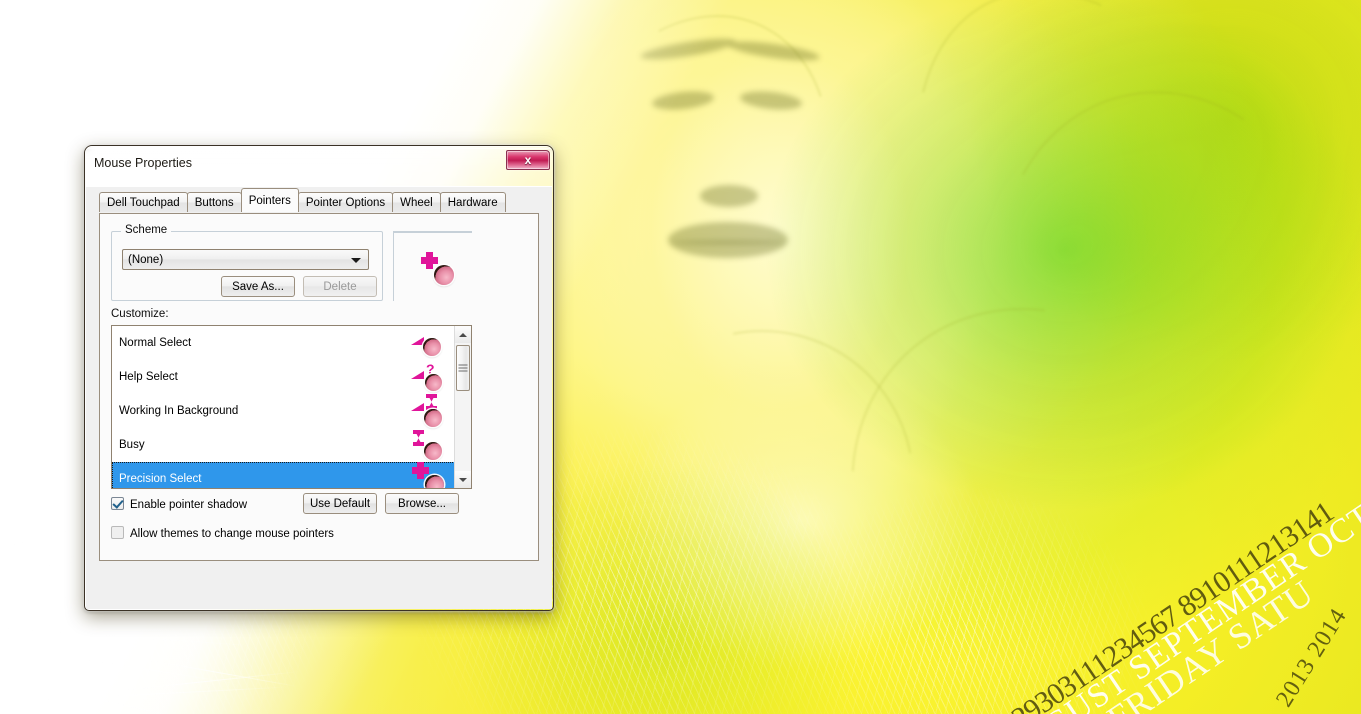  What do you see at coordinates (155, 343) in the screenshot?
I see `list-item-label: Normal Select` at bounding box center [155, 343].